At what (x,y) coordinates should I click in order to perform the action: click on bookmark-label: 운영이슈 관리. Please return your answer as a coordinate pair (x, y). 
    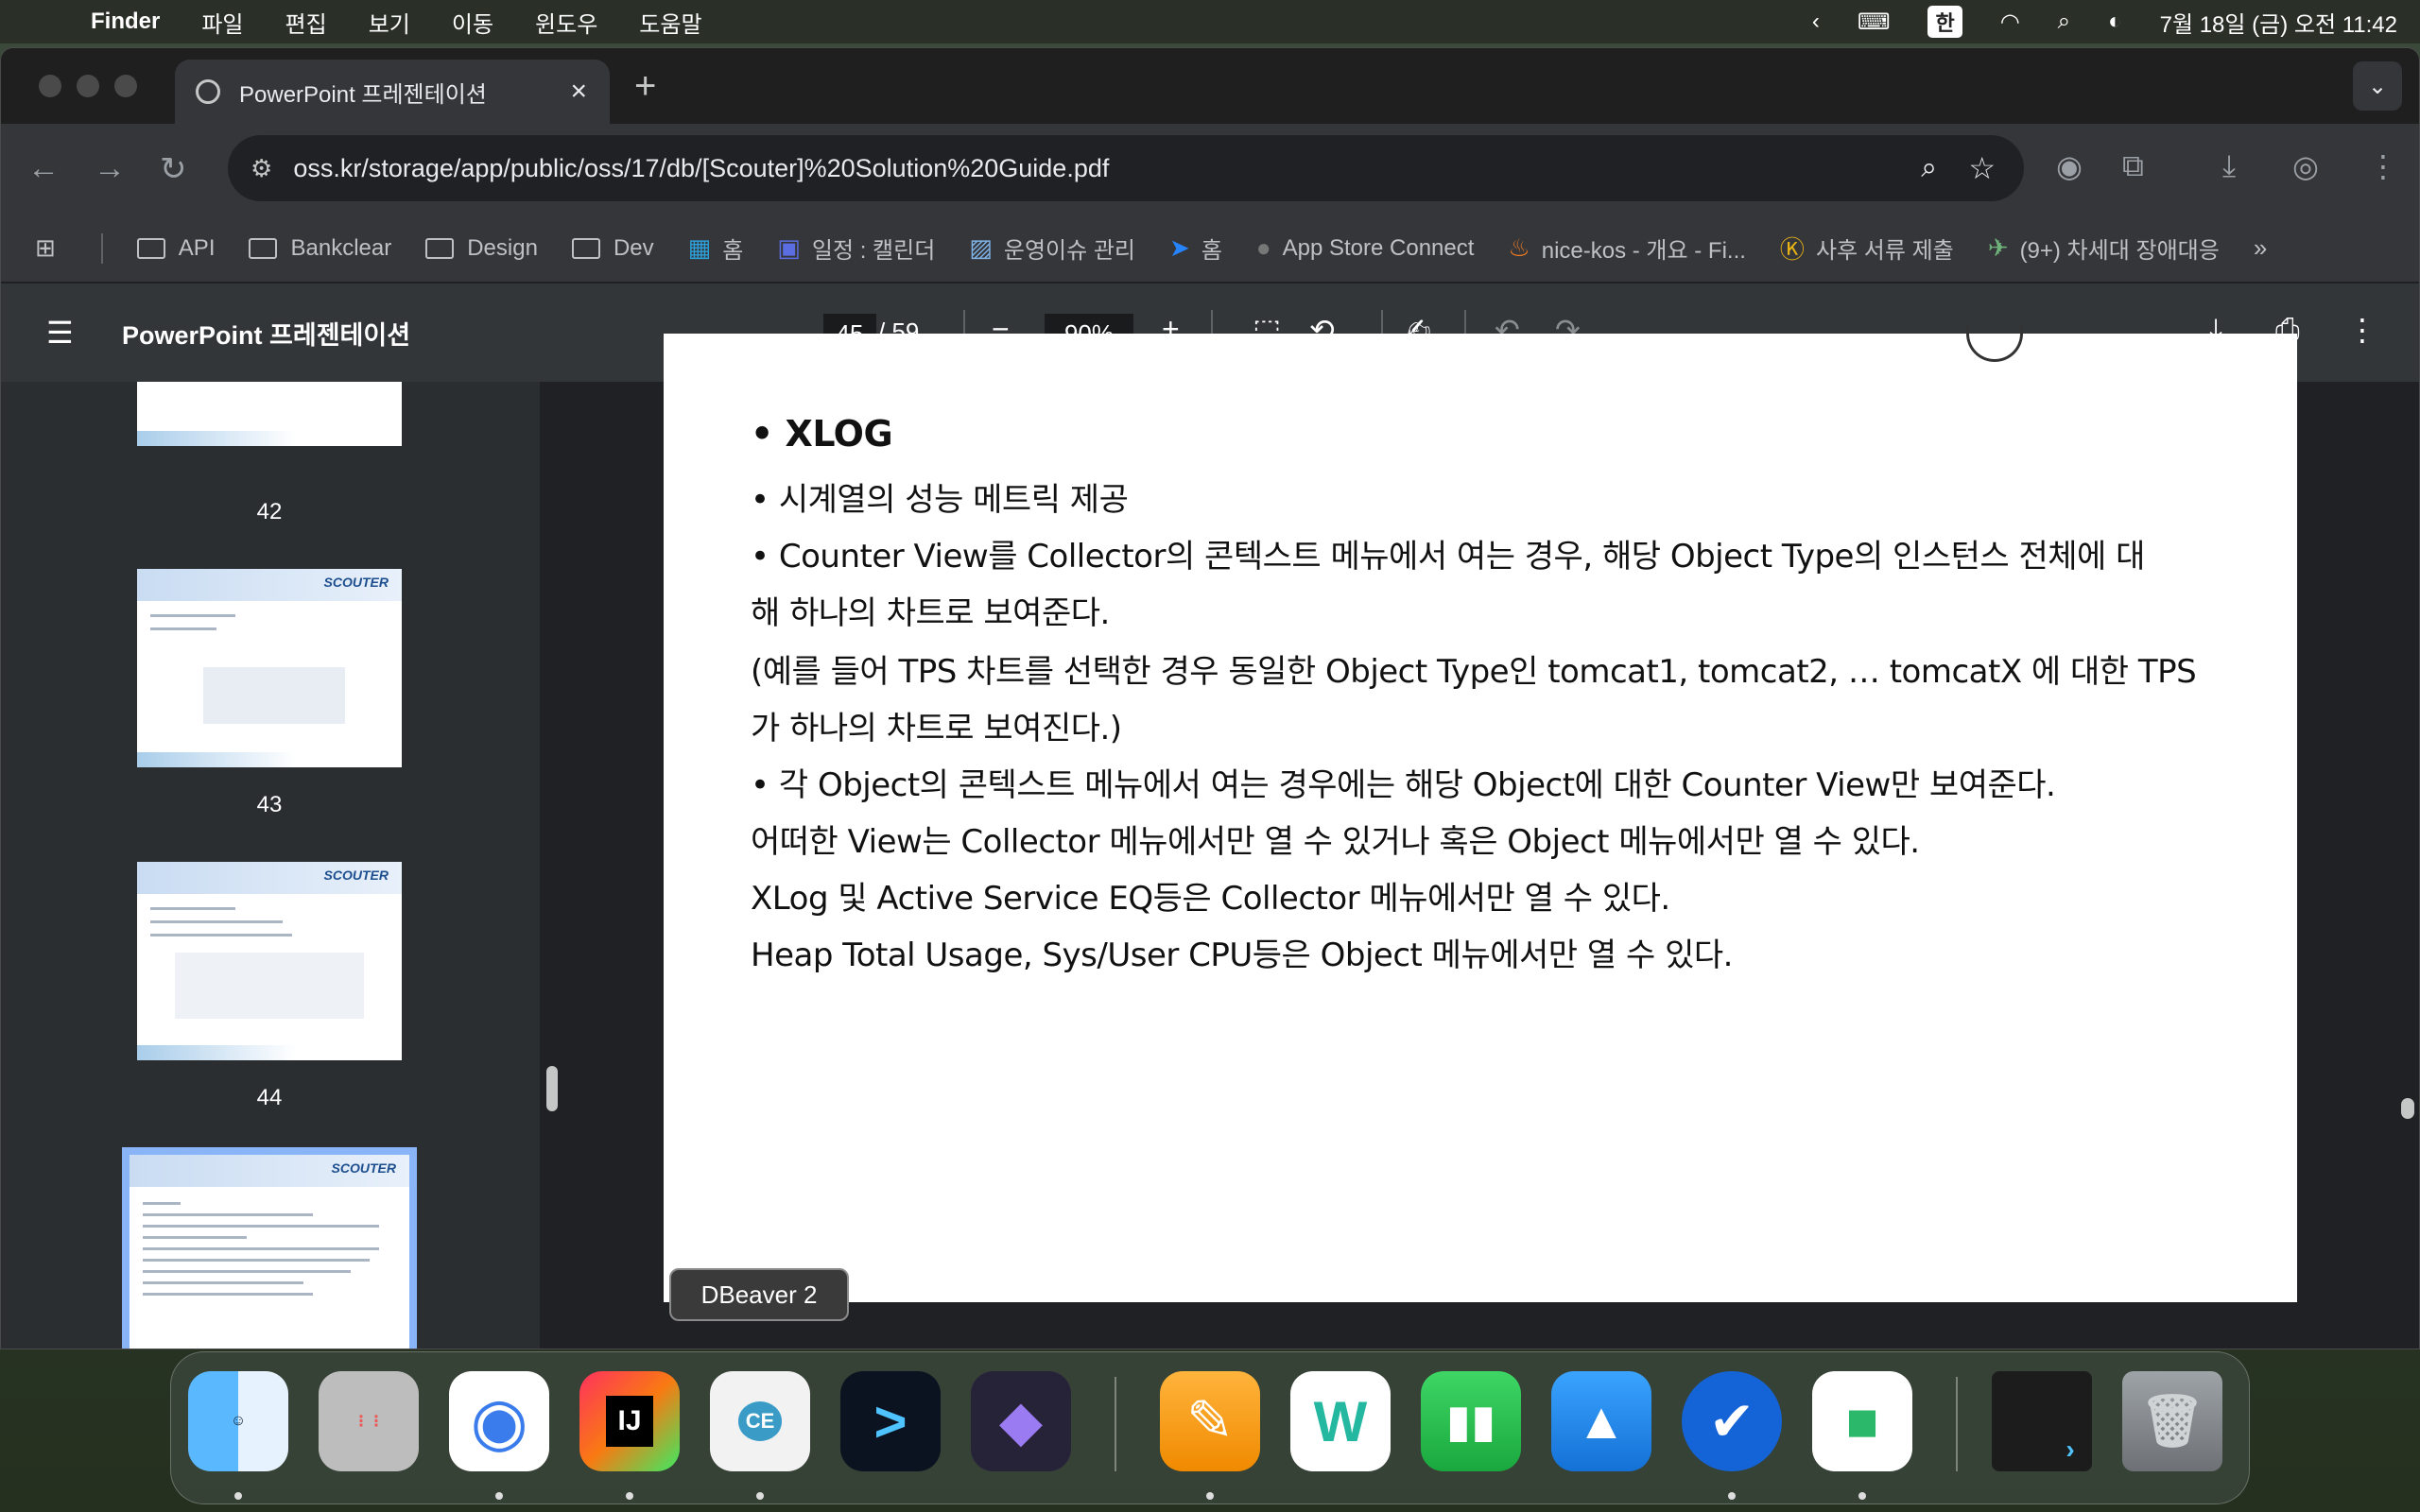
    Looking at the image, I should click on (1069, 251).